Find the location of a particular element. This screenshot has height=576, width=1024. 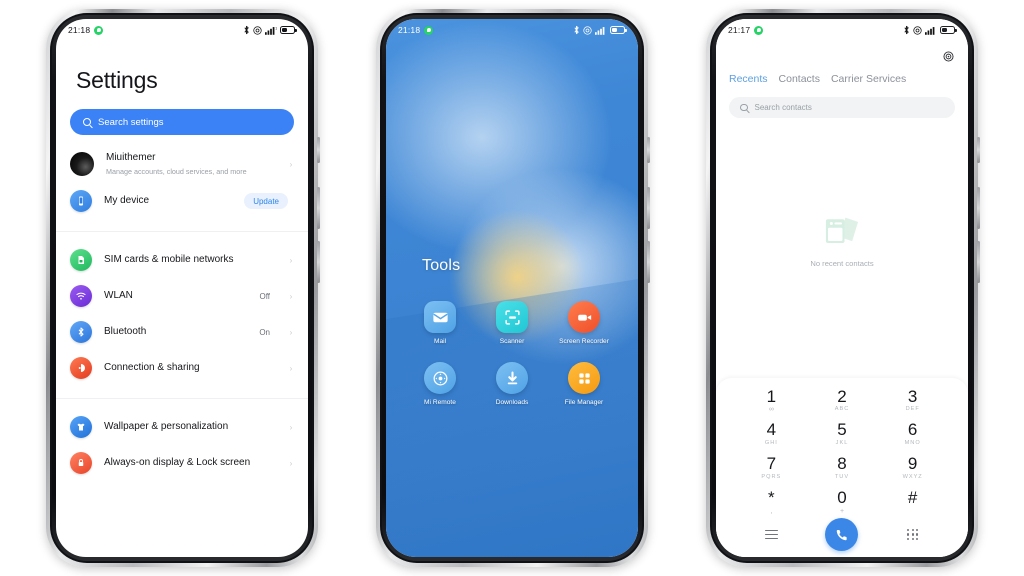

app-label: Downloads is located at coordinates (512, 403).